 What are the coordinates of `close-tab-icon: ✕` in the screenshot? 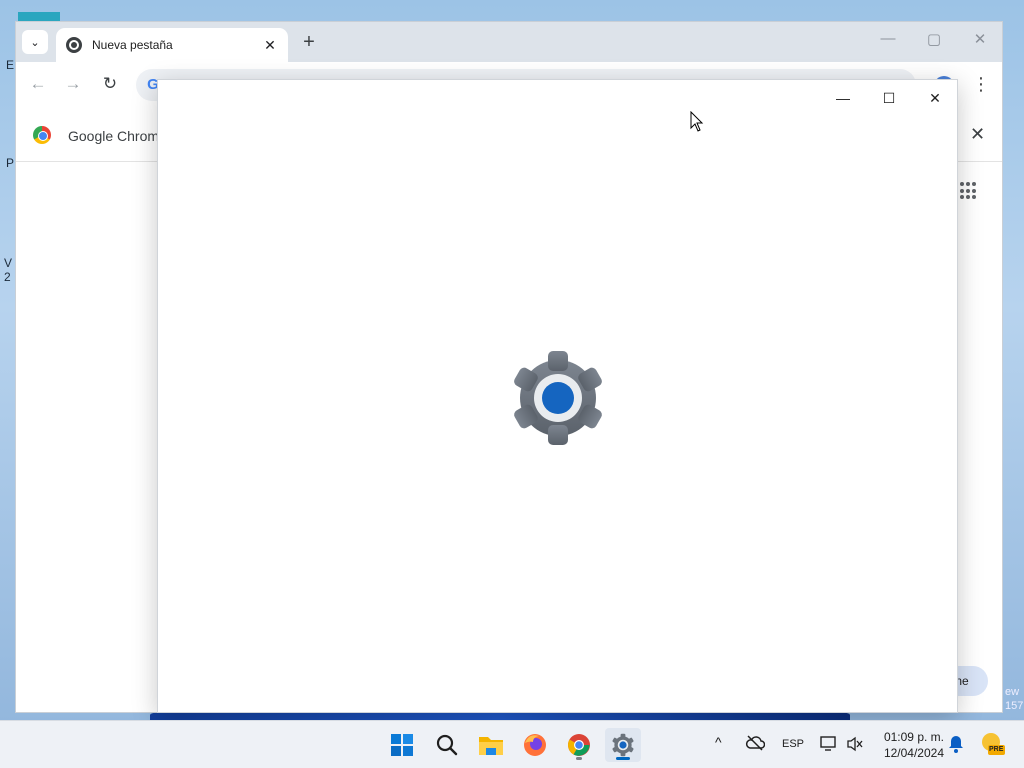 It's located at (270, 45).